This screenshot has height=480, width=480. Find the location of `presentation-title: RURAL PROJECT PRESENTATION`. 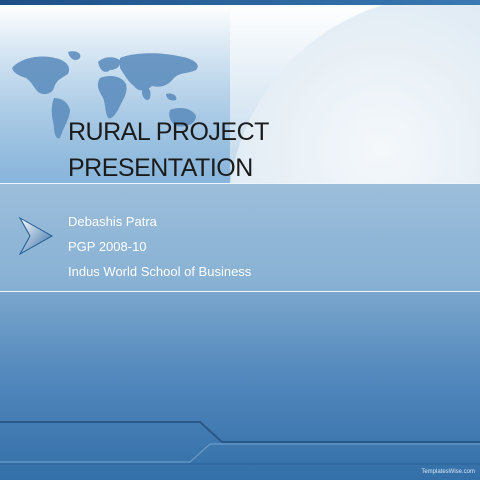

presentation-title: RURAL PROJECT PRESENTATION is located at coordinates (218, 150).